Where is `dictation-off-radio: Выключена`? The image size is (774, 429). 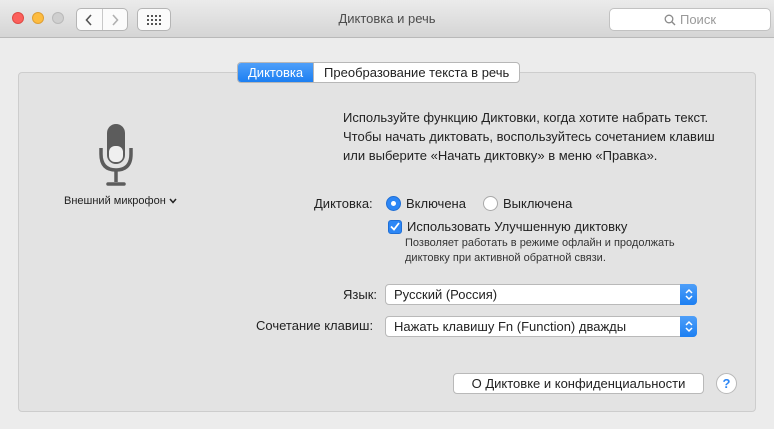
dictation-off-radio: Выключена is located at coordinates (527, 203).